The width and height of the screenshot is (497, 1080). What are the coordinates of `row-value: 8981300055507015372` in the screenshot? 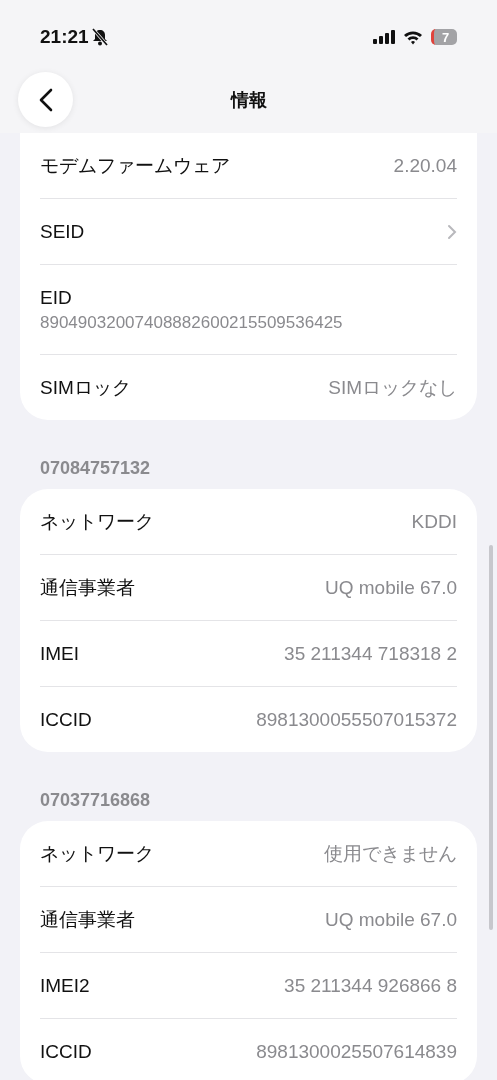 It's located at (356, 719).